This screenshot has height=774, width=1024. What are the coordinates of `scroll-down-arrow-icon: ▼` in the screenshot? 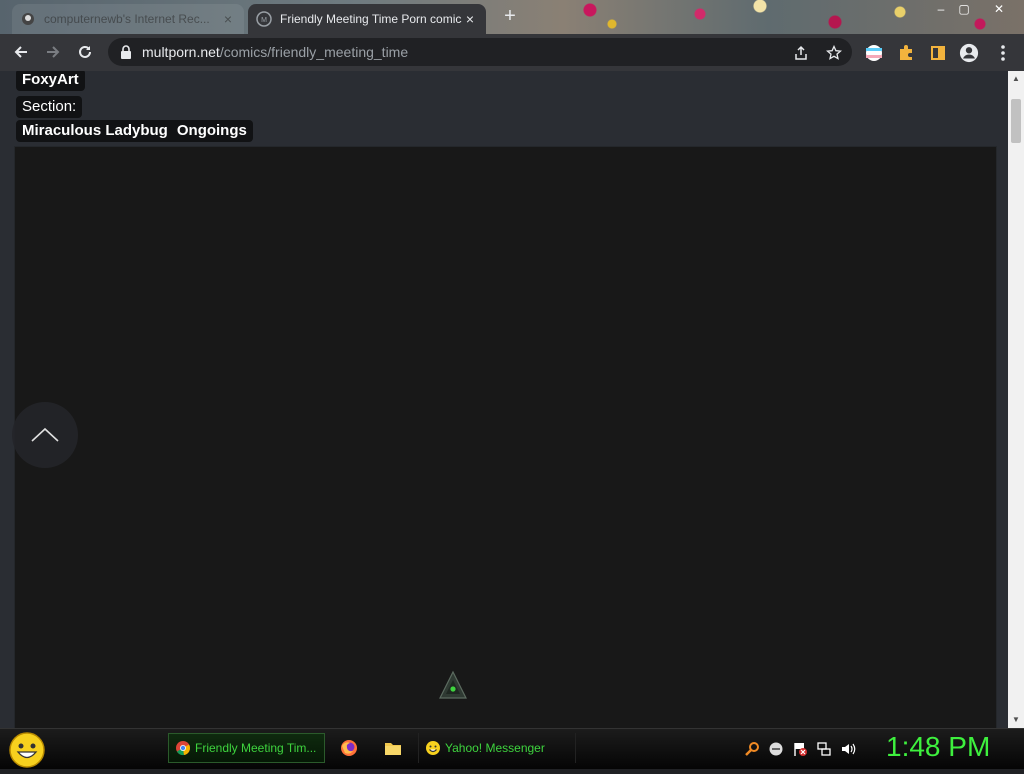 It's located at (1016, 720).